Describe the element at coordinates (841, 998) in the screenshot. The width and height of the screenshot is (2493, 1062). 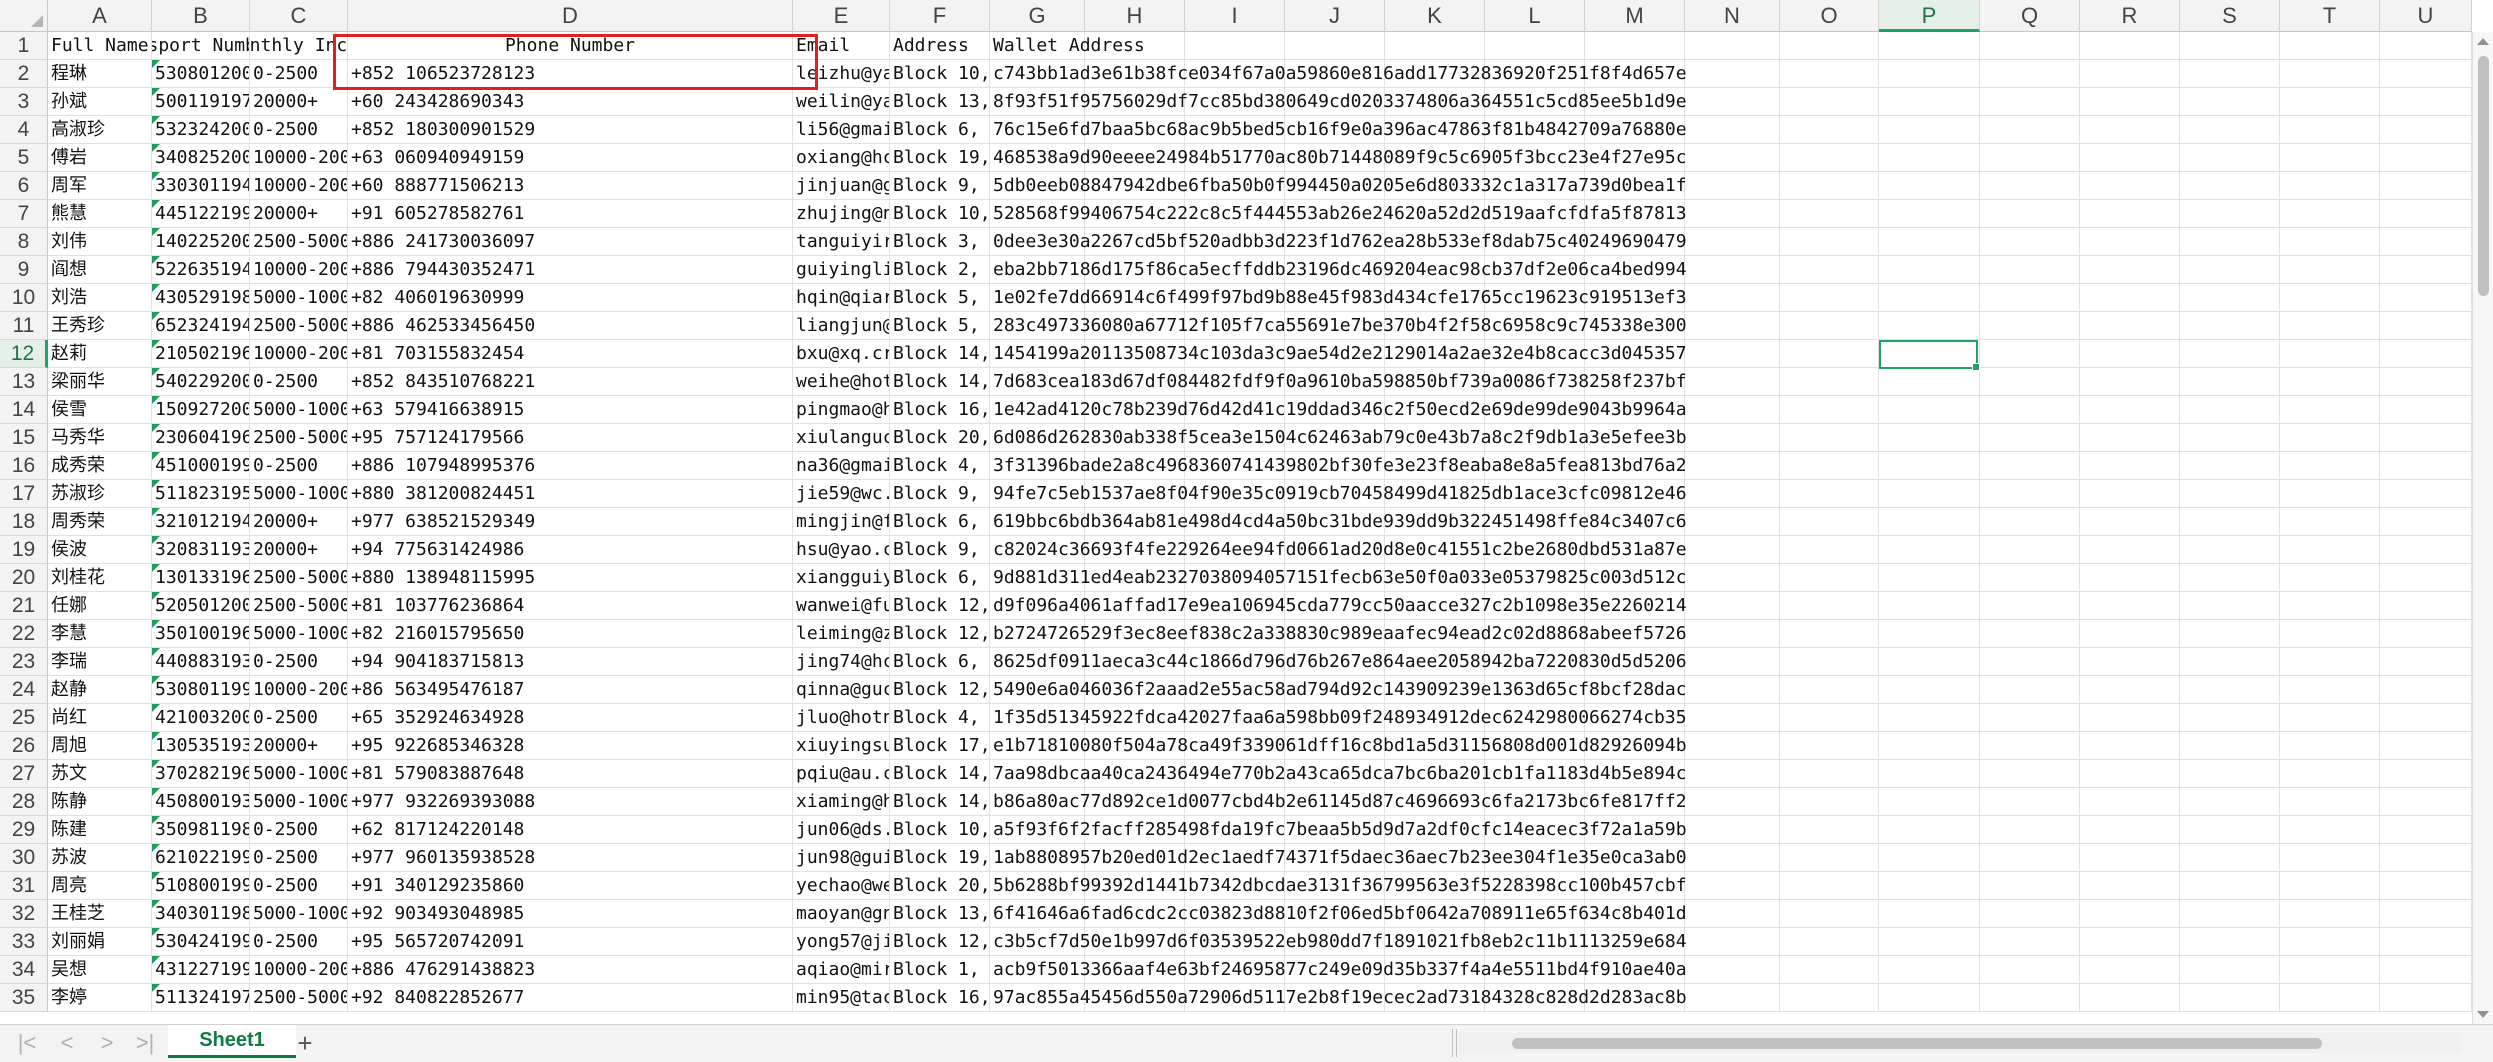
I see `data-cell: min95@tac` at that location.